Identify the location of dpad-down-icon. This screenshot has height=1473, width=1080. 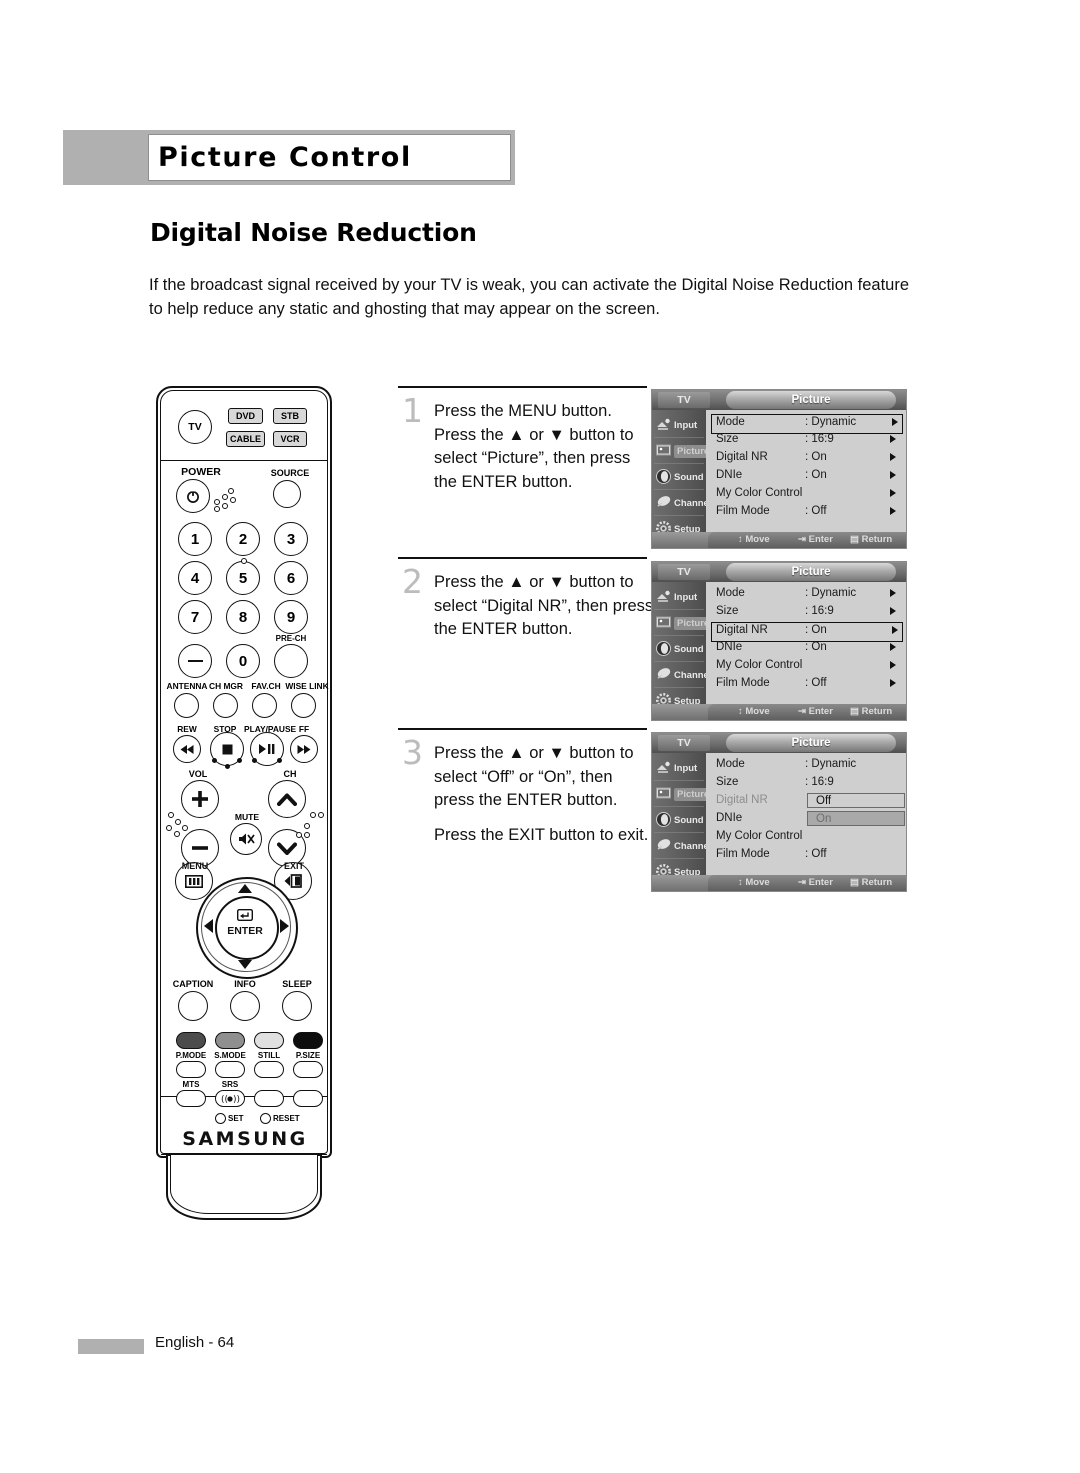
(245, 964).